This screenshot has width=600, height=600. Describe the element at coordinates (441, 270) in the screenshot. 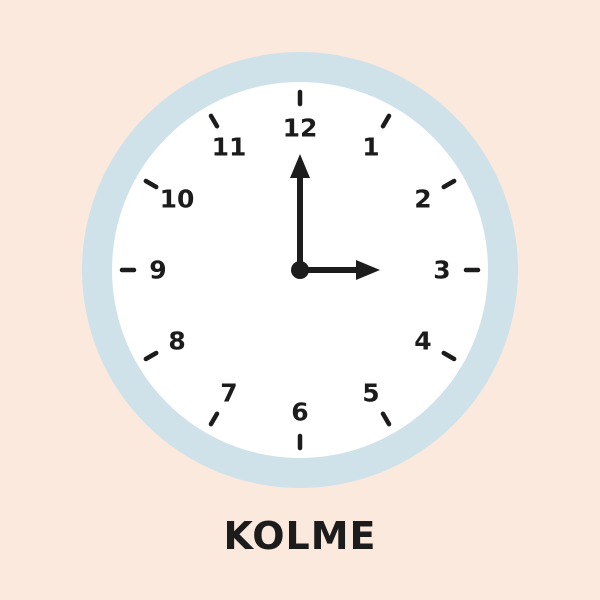

I see `hour-numeral: 3` at that location.